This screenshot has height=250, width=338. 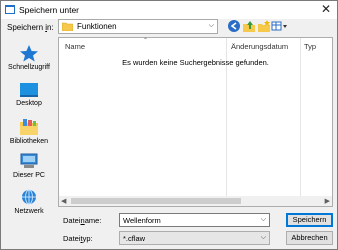 I want to click on new-folder-button, so click(x=264, y=26).